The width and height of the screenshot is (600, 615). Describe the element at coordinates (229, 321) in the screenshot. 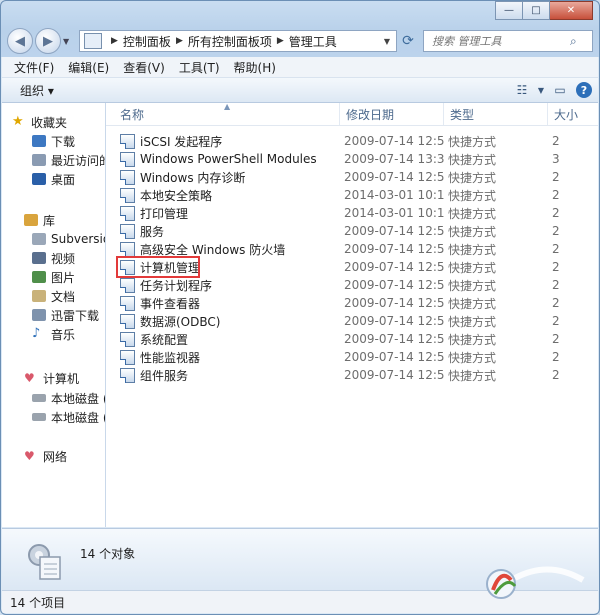

I see `file-name-cell: 数据源(ODBC)` at that location.